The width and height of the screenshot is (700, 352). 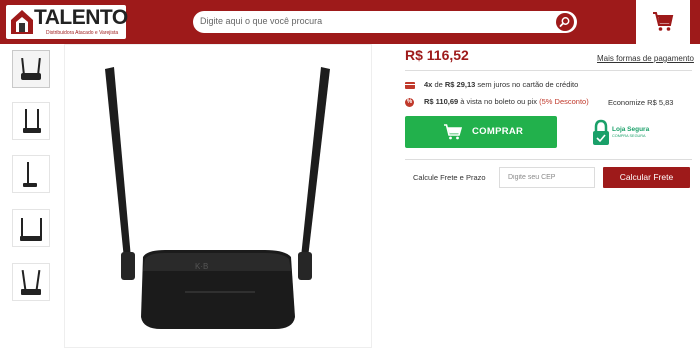 I want to click on installment-suffix: sem juros no cartão de crédito, so click(x=528, y=84).